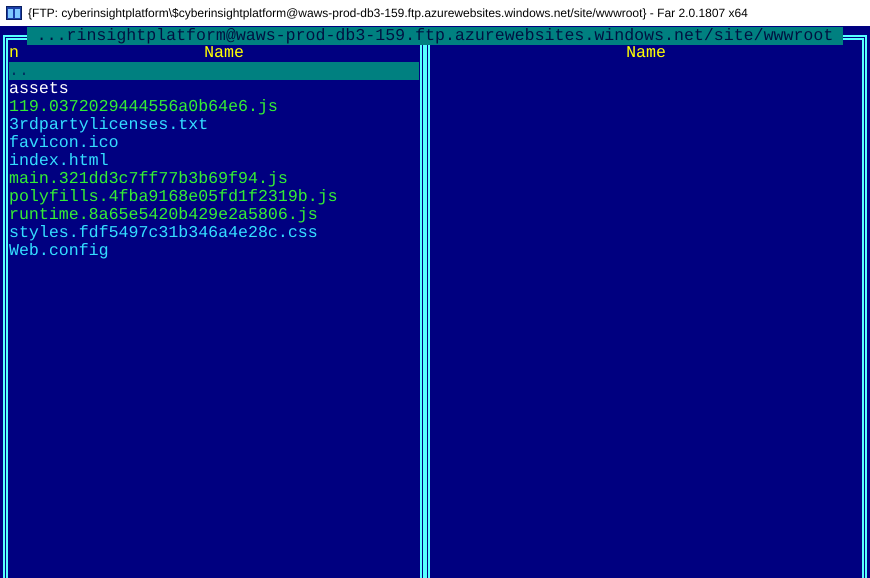  Describe the element at coordinates (214, 251) in the screenshot. I see `file-row: Web.config` at that location.